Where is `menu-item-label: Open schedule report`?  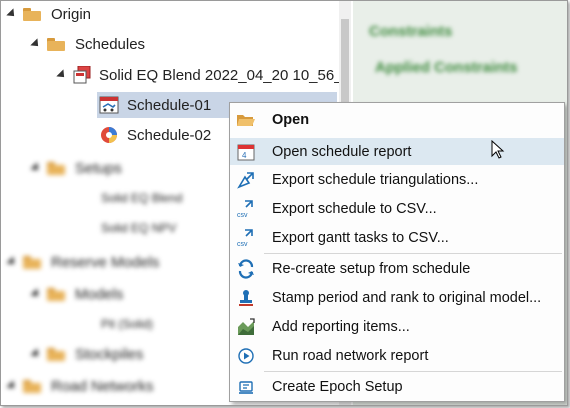 menu-item-label: Open schedule report is located at coordinates (342, 151).